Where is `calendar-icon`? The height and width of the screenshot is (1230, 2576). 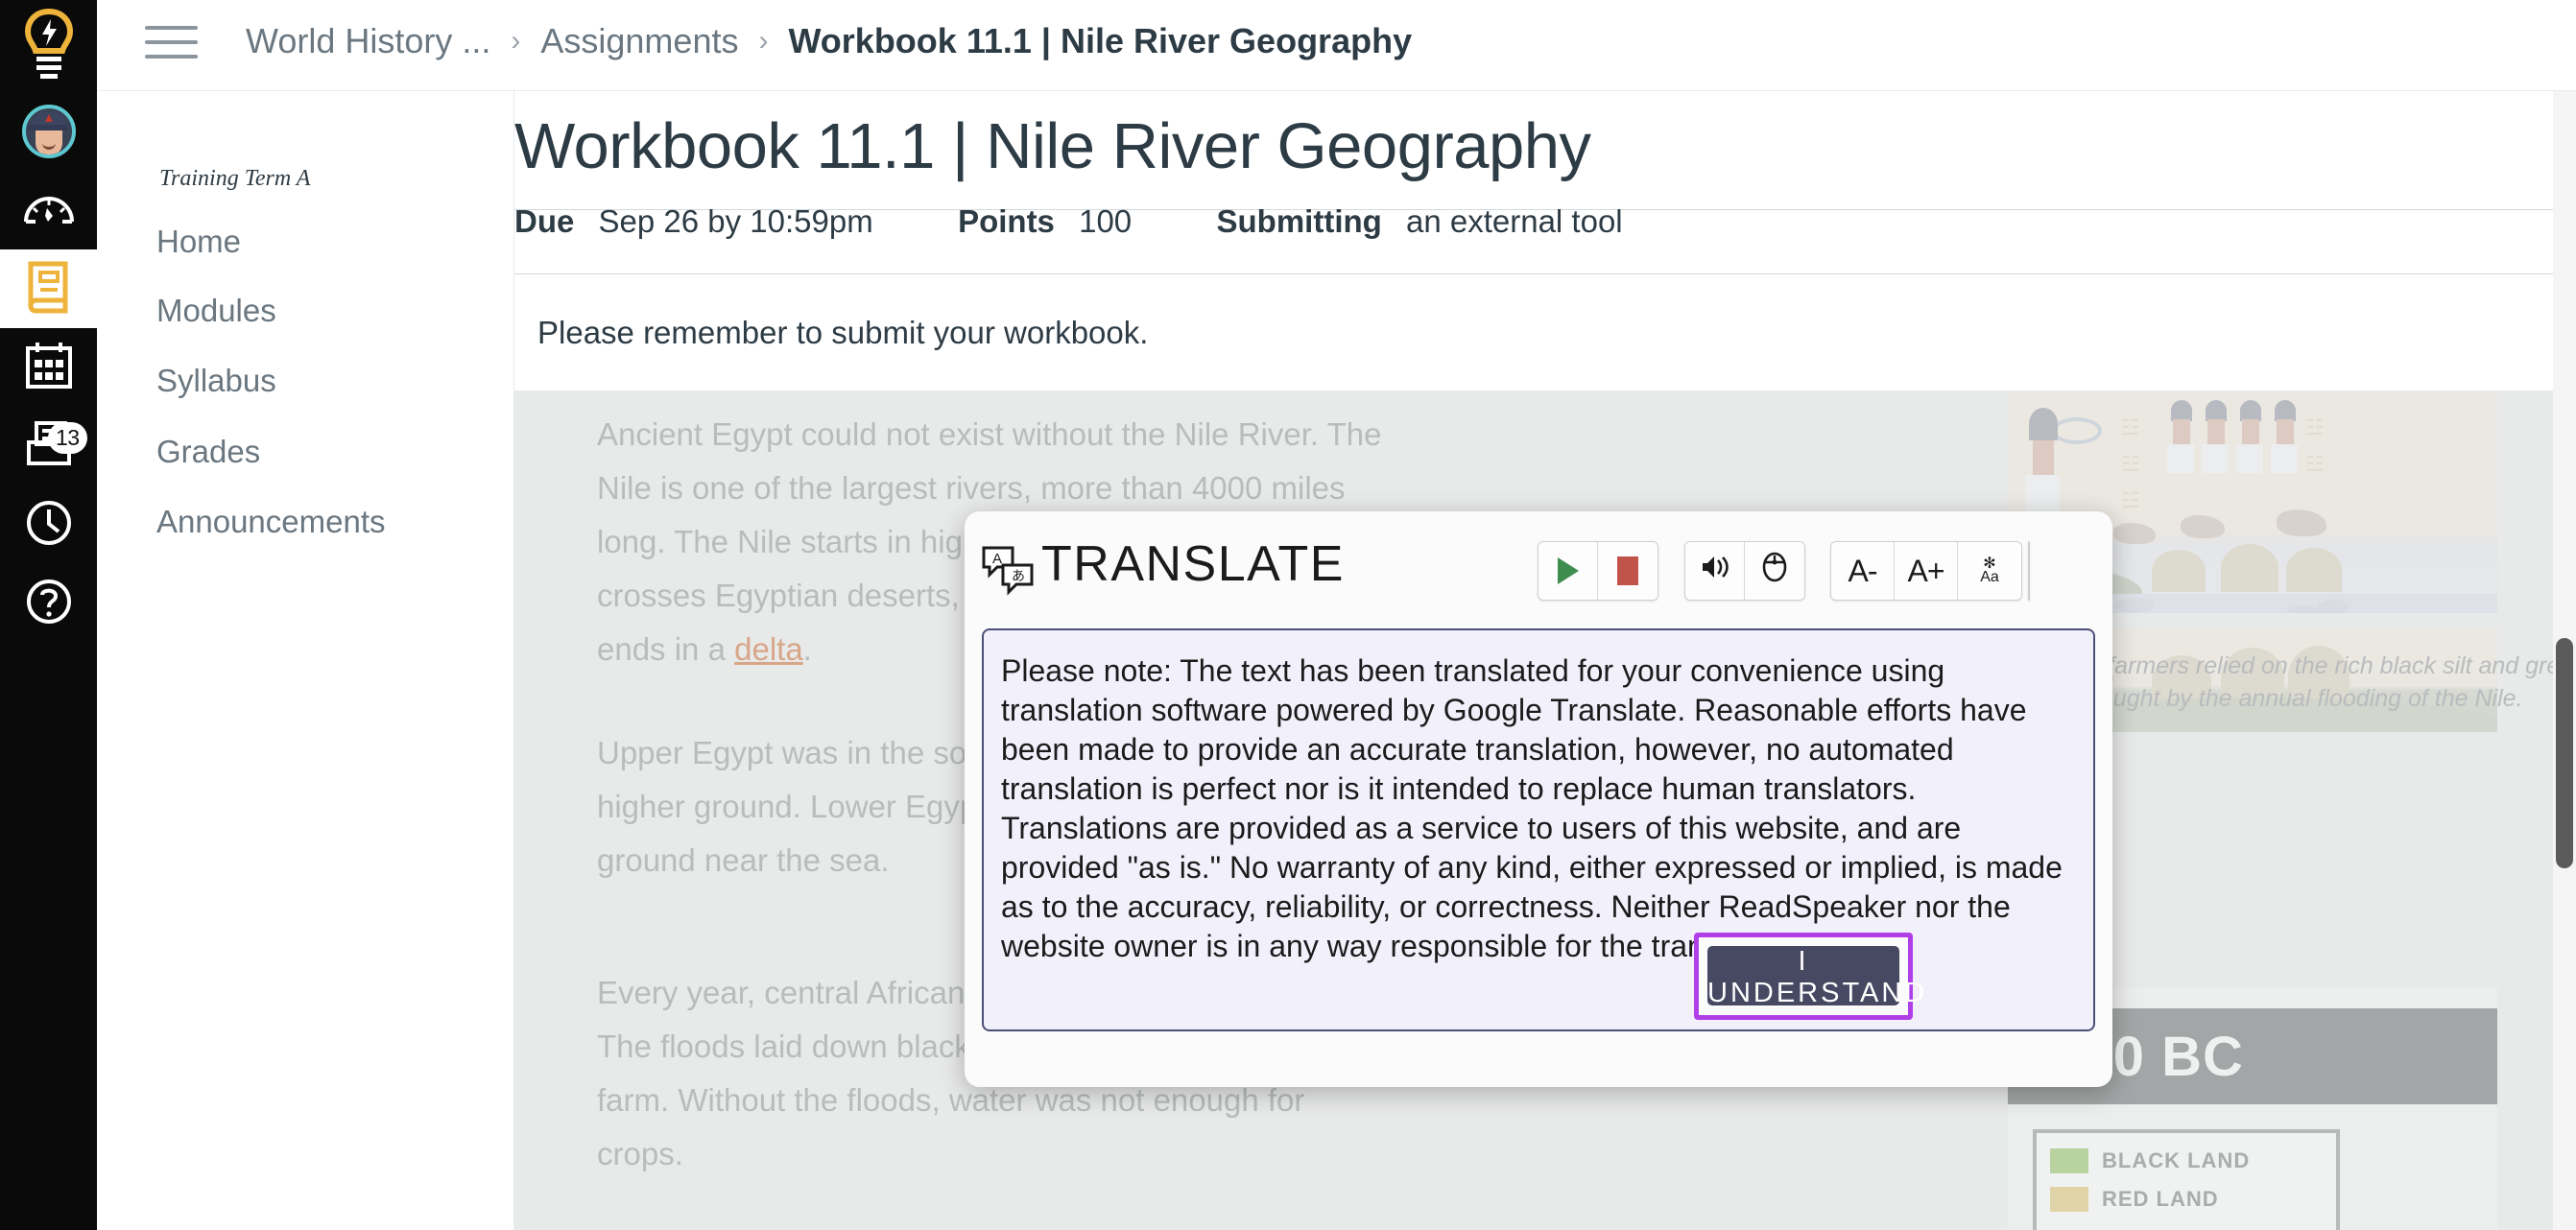
calendar-icon is located at coordinates (49, 368).